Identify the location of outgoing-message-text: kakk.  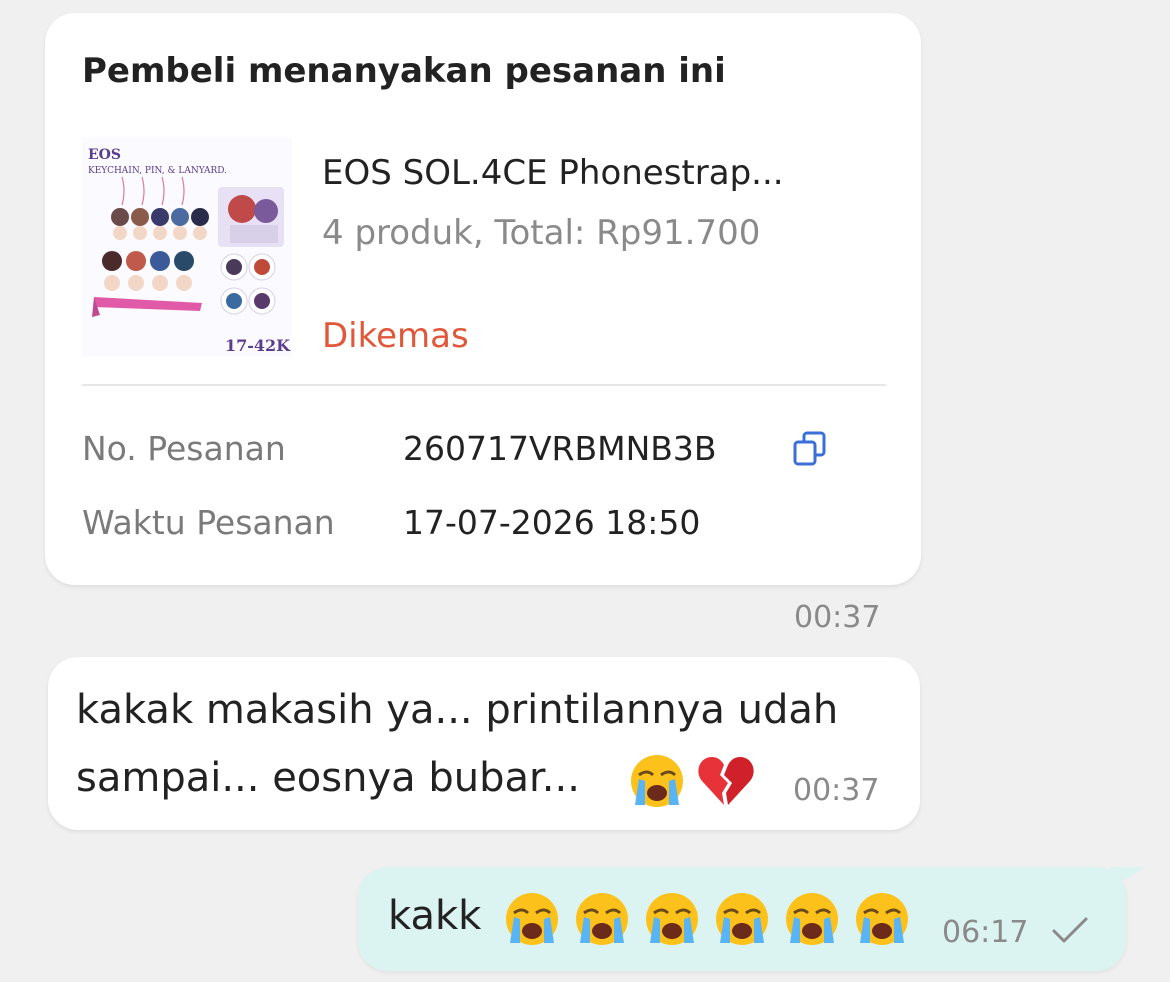
(435, 916).